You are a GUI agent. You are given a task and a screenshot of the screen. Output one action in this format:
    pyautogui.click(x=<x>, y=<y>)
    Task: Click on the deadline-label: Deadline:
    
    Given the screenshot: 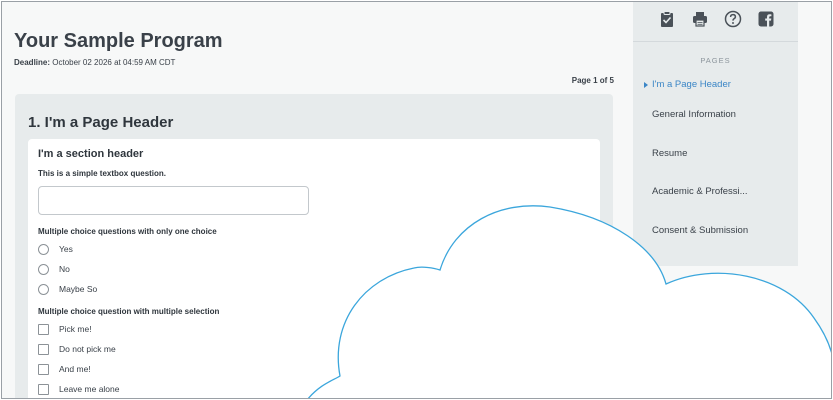 What is the action you would take?
    pyautogui.click(x=32, y=62)
    